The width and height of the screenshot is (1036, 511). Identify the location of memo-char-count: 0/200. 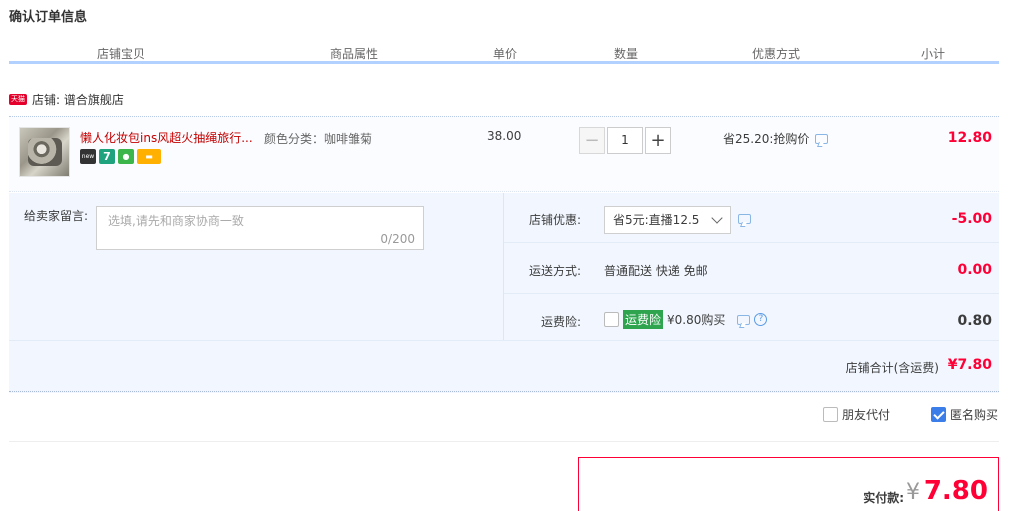
(397, 239).